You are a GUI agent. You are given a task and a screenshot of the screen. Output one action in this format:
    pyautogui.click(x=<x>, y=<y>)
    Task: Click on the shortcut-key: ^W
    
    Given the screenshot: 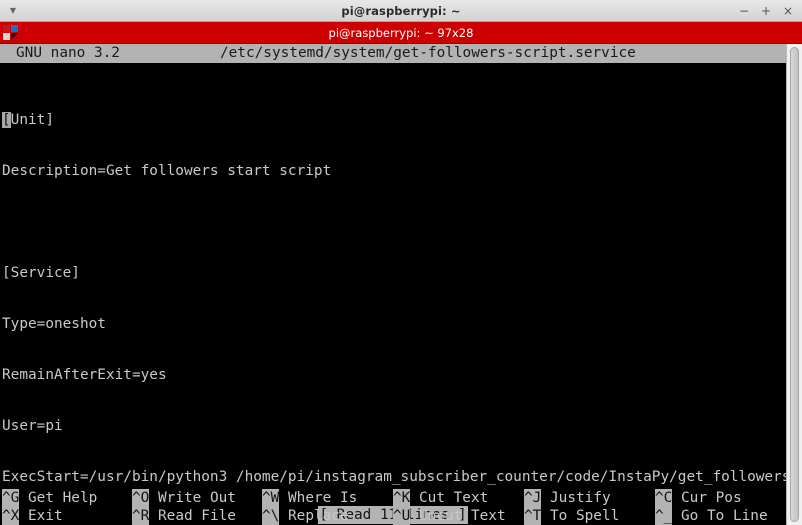 What is the action you would take?
    pyautogui.click(x=271, y=498)
    